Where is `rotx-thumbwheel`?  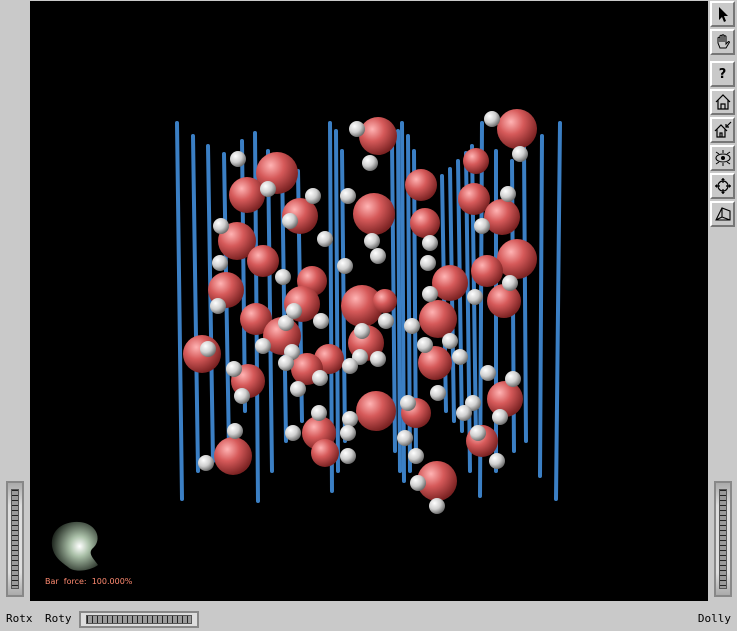
rotx-thumbwheel is located at coordinates (15, 539).